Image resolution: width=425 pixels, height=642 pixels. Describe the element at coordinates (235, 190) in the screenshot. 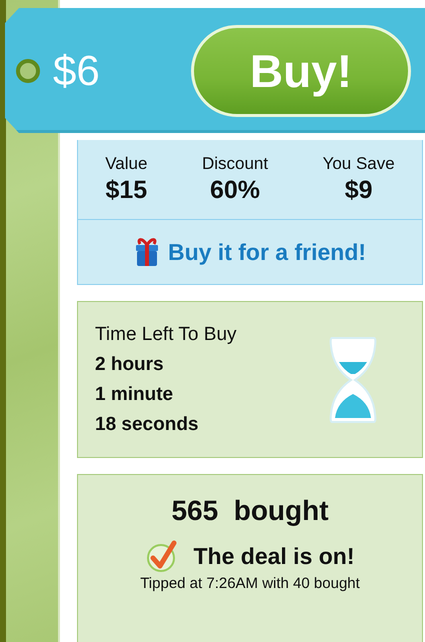

I see `stat-value: 60%` at that location.